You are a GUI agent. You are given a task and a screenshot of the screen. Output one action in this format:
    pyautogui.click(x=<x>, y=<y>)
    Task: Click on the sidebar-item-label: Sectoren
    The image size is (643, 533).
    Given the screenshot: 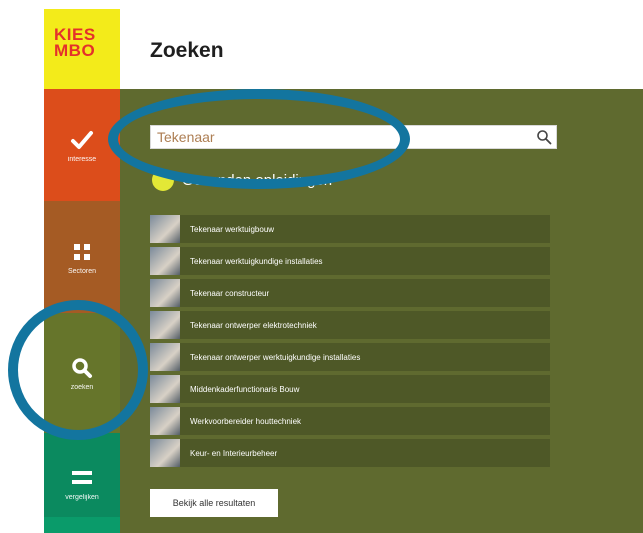 What is the action you would take?
    pyautogui.click(x=82, y=271)
    